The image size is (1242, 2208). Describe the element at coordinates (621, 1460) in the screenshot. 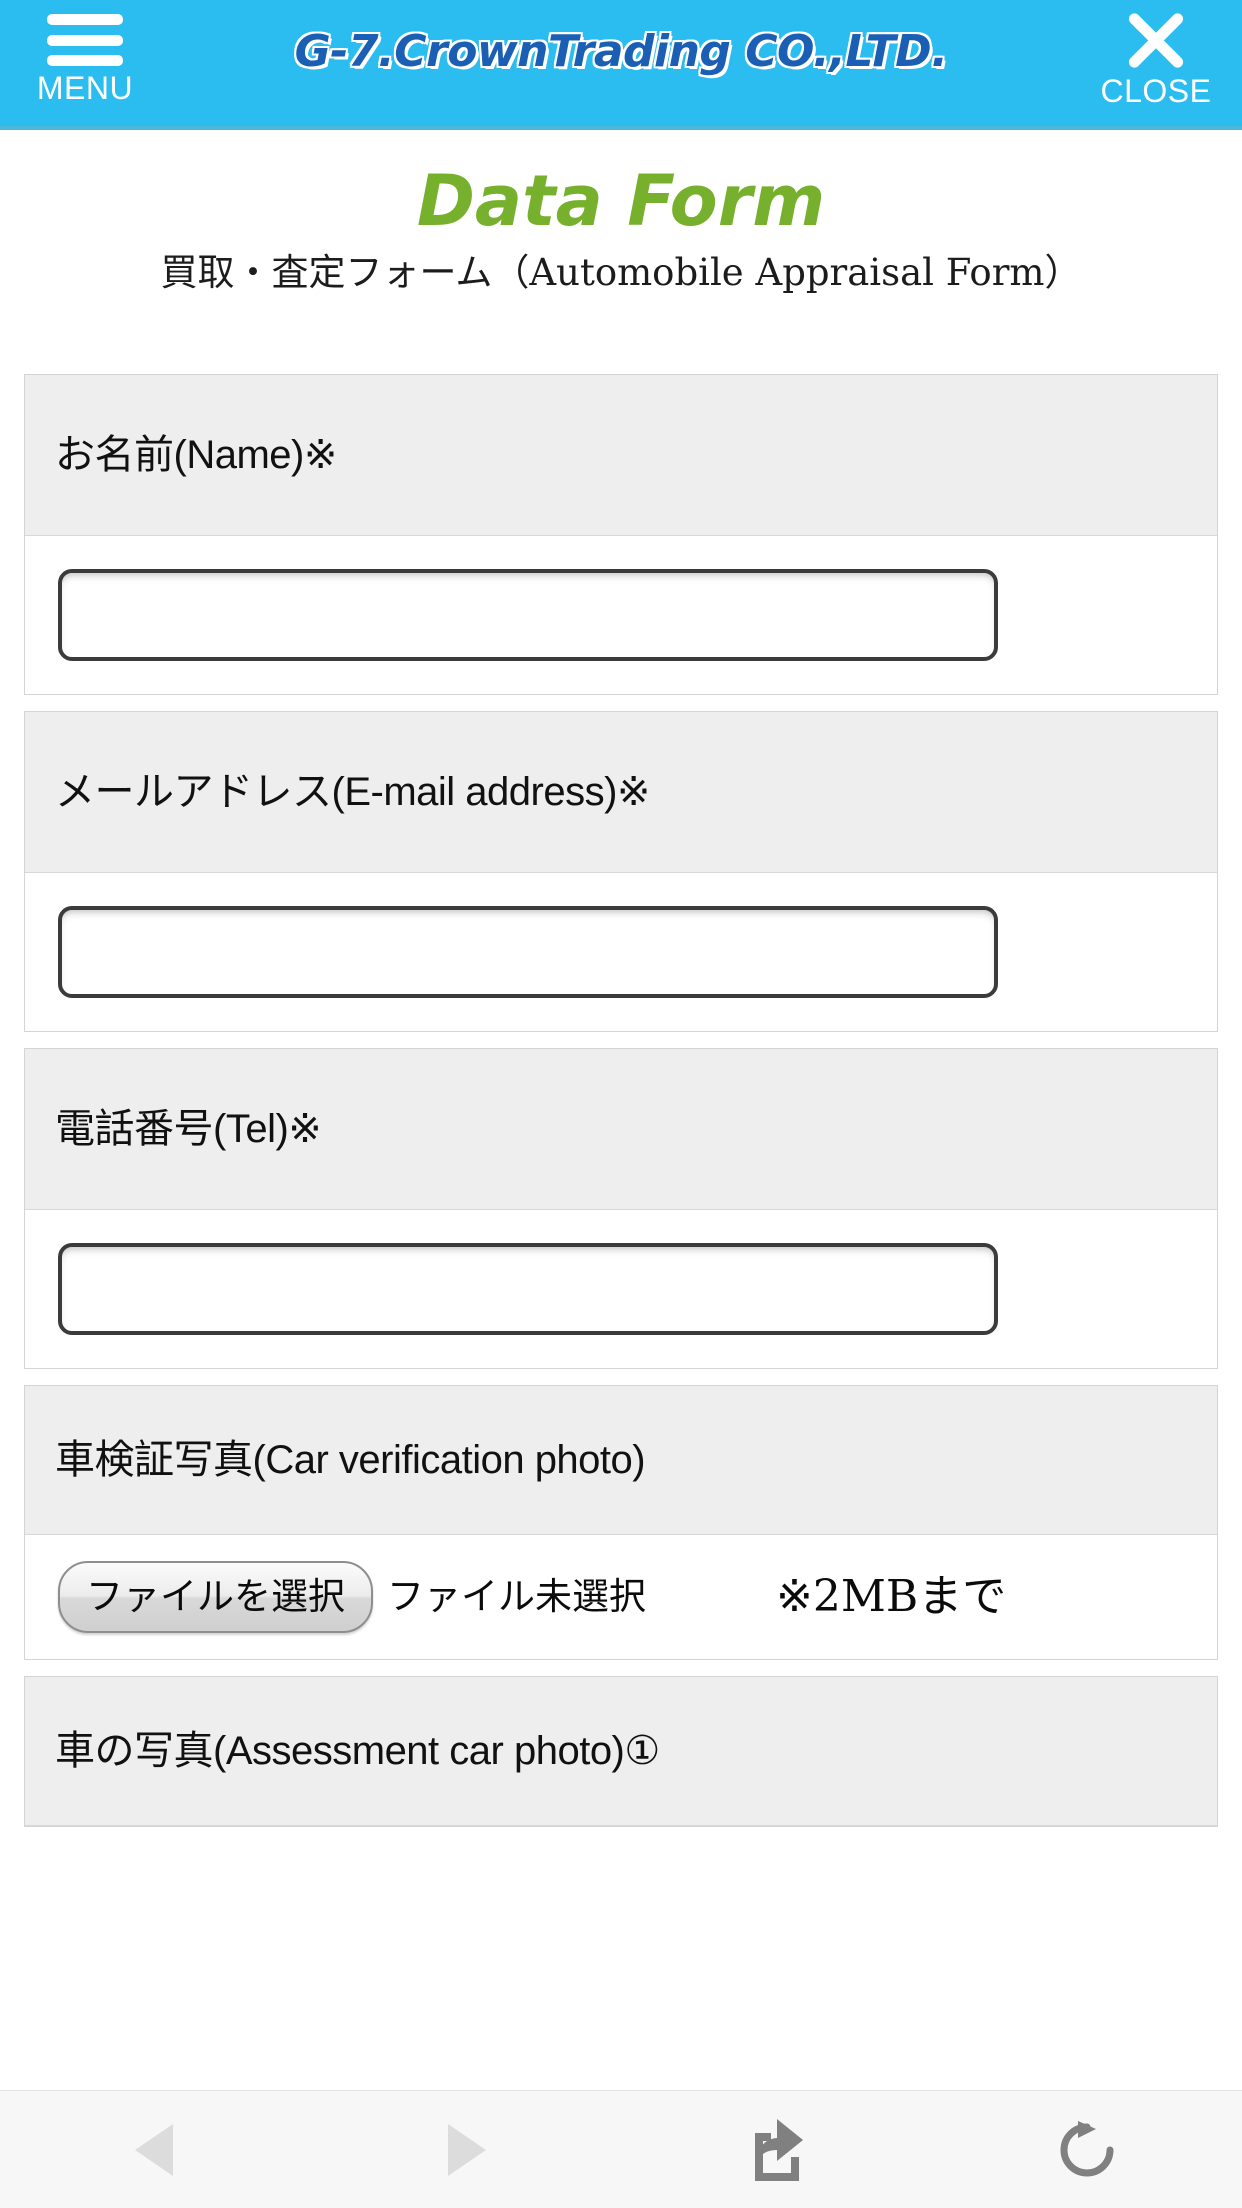

I see `field-label-car-verification-photo: 車検証写真(Car verification photo)` at that location.